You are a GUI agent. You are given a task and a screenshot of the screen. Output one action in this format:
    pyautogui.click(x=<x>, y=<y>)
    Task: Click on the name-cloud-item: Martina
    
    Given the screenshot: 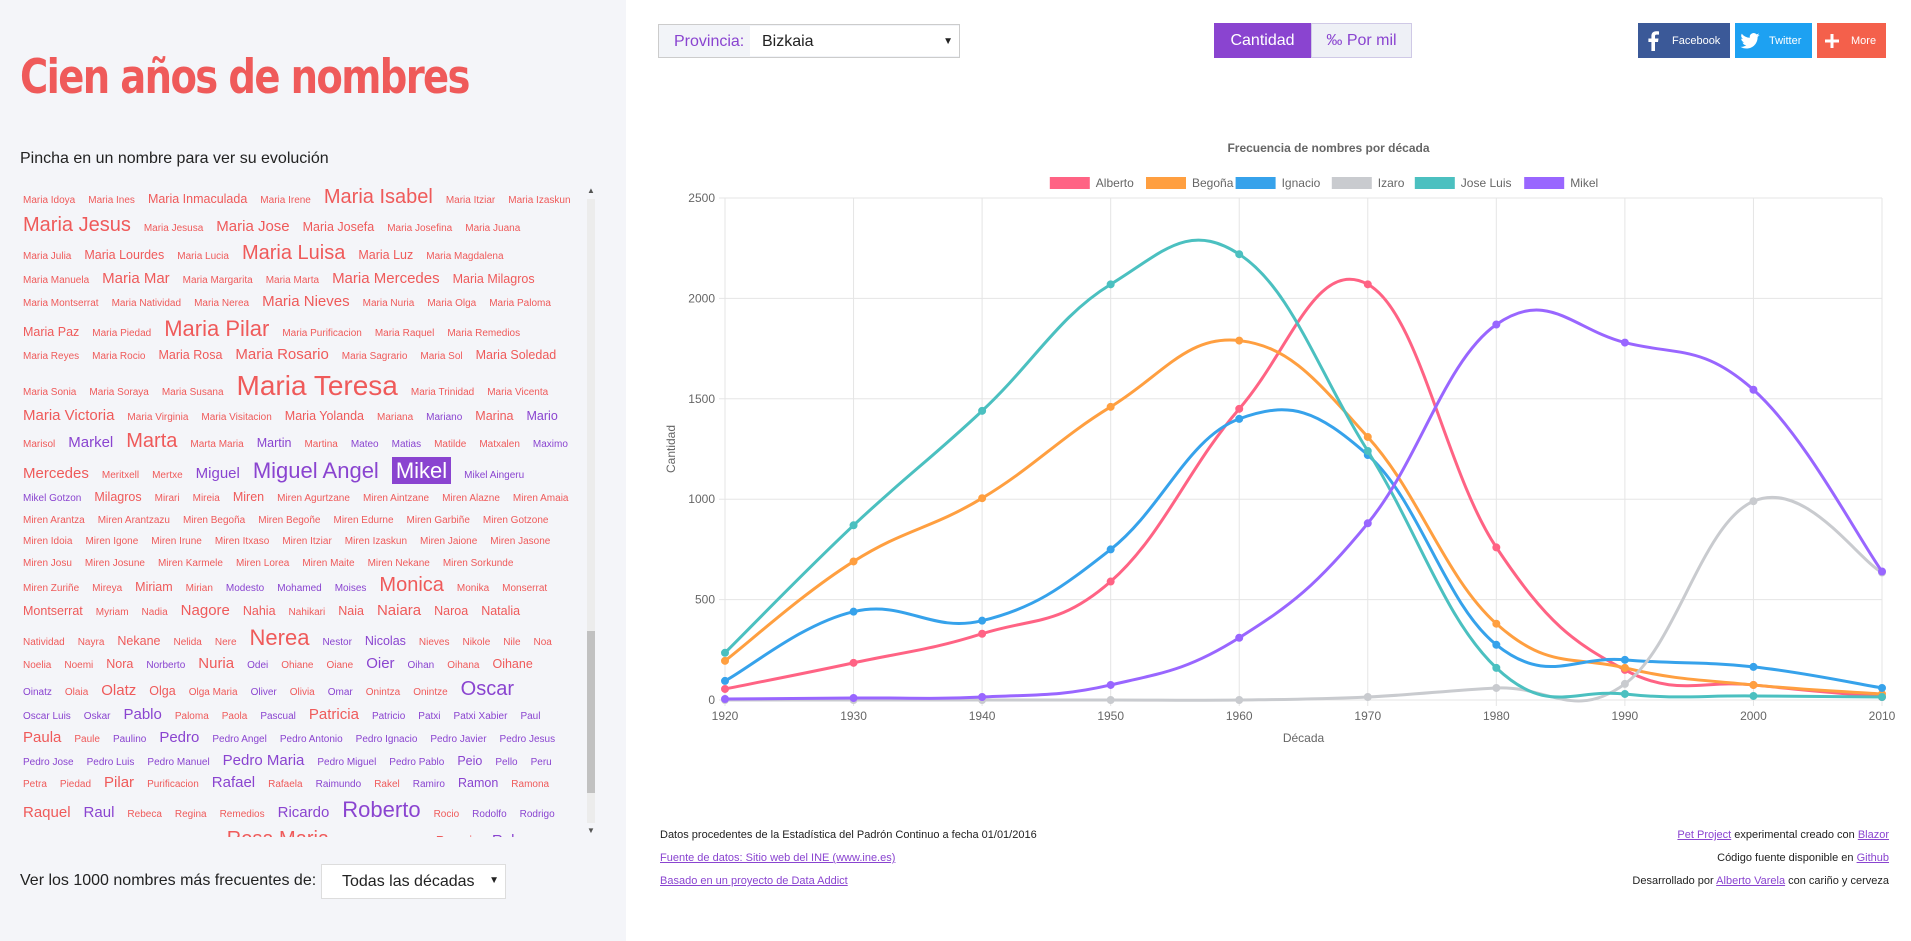 What is the action you would take?
    pyautogui.click(x=320, y=445)
    